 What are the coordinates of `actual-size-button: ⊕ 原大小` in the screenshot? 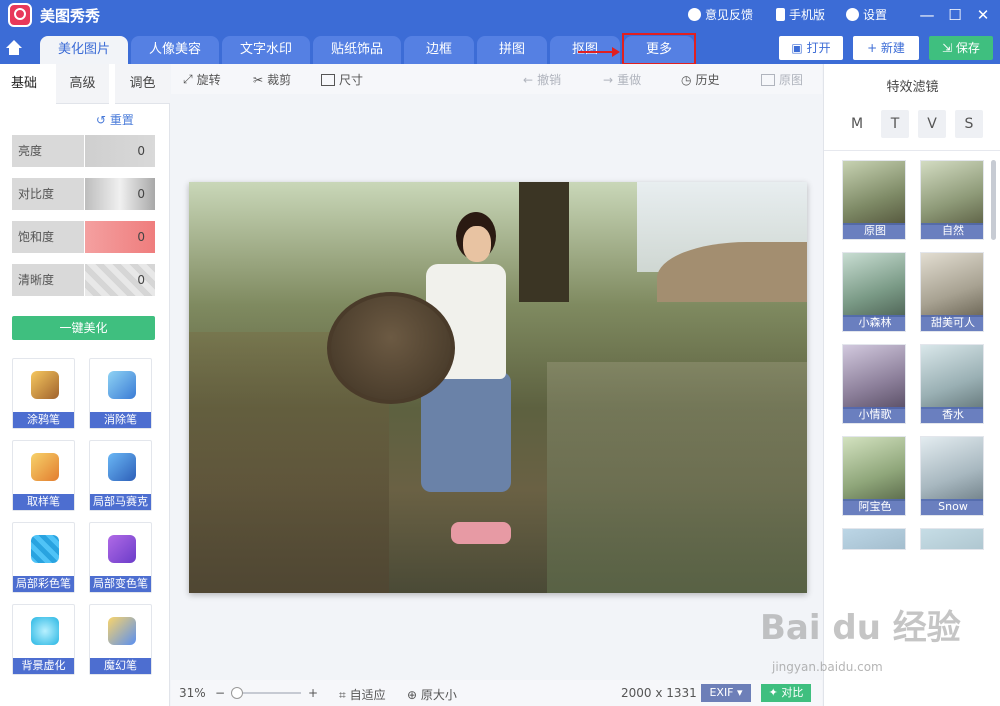 It's located at (432, 694).